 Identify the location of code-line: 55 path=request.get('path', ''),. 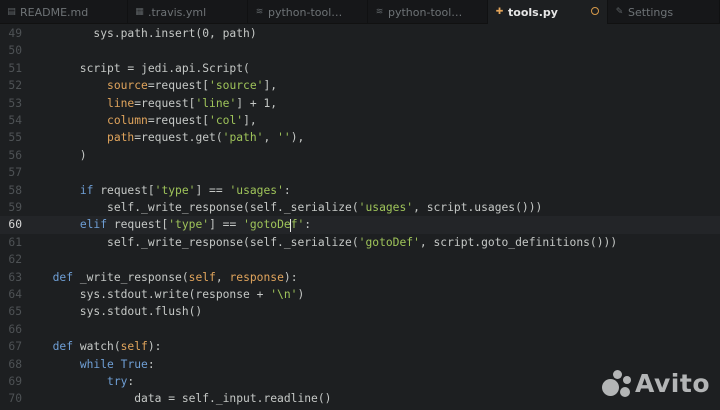
(360, 137).